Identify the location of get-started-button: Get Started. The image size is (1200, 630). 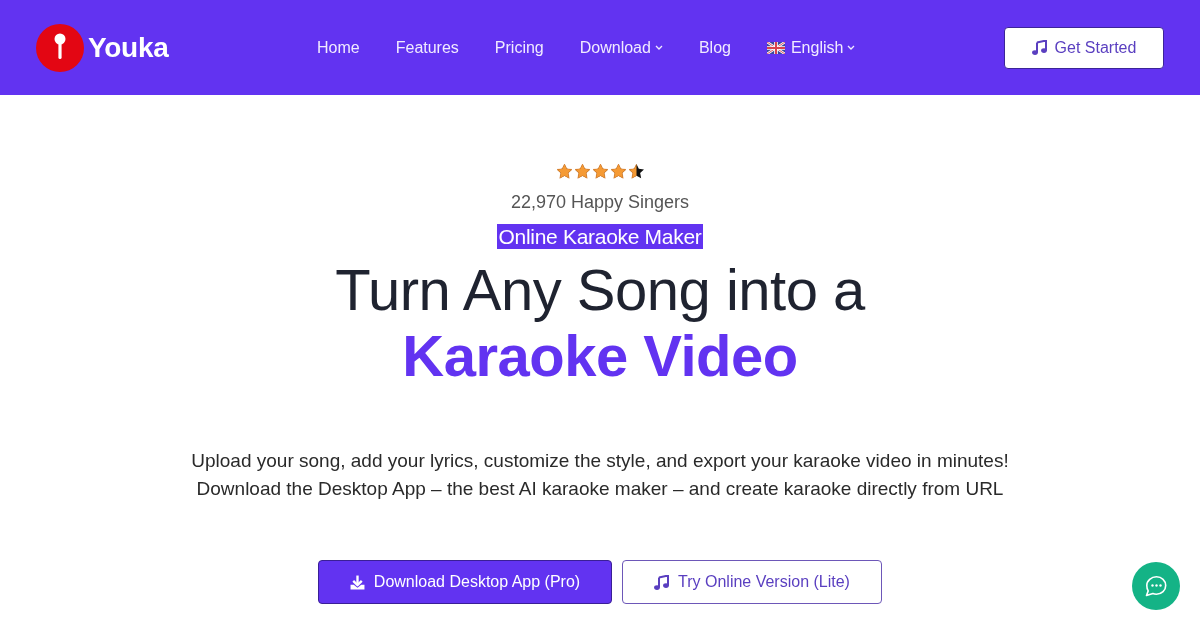
(1084, 47).